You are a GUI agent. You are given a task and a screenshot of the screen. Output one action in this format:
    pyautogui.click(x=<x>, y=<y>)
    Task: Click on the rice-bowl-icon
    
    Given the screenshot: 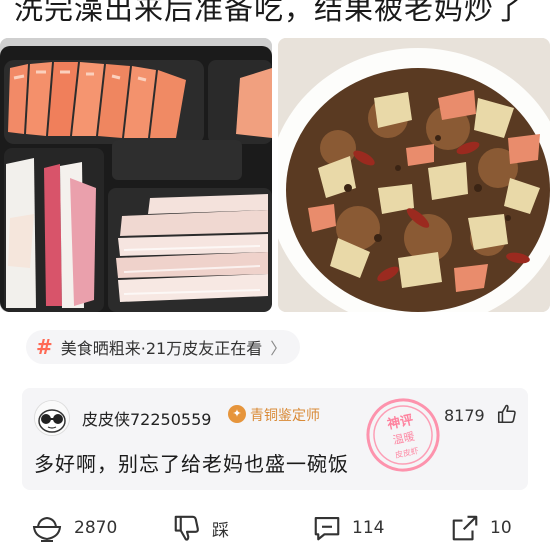 What is the action you would take?
    pyautogui.click(x=47, y=529)
    